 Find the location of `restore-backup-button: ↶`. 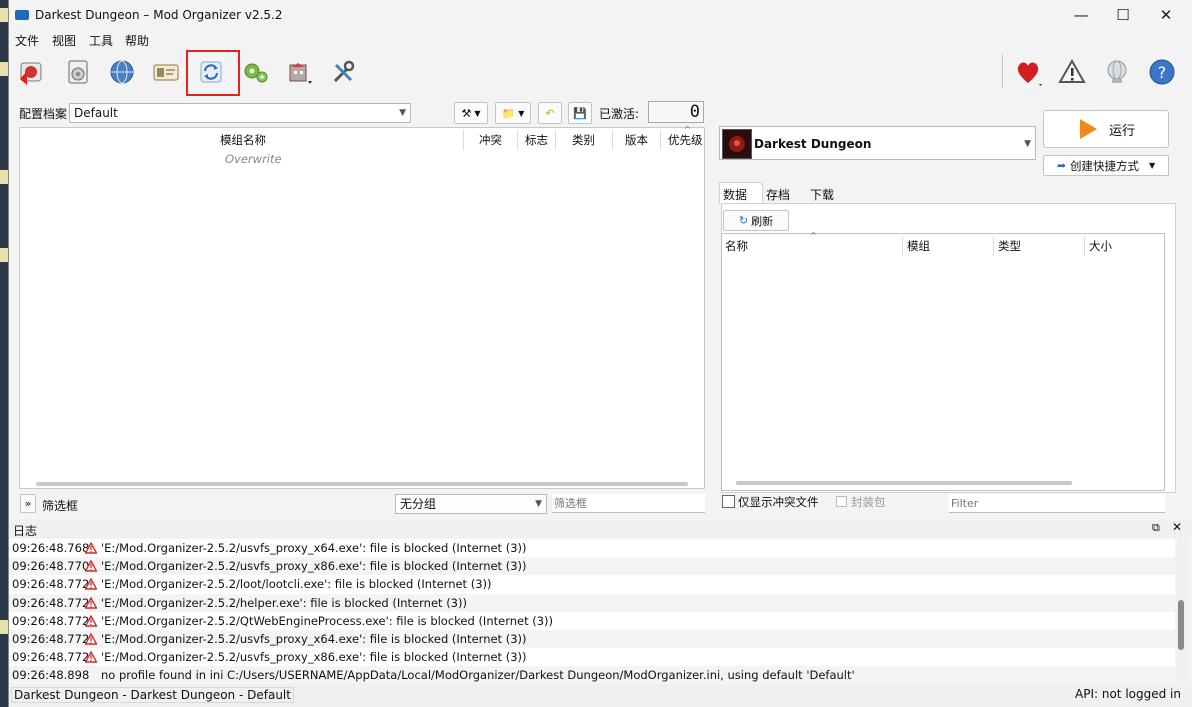

restore-backup-button: ↶ is located at coordinates (550, 113).